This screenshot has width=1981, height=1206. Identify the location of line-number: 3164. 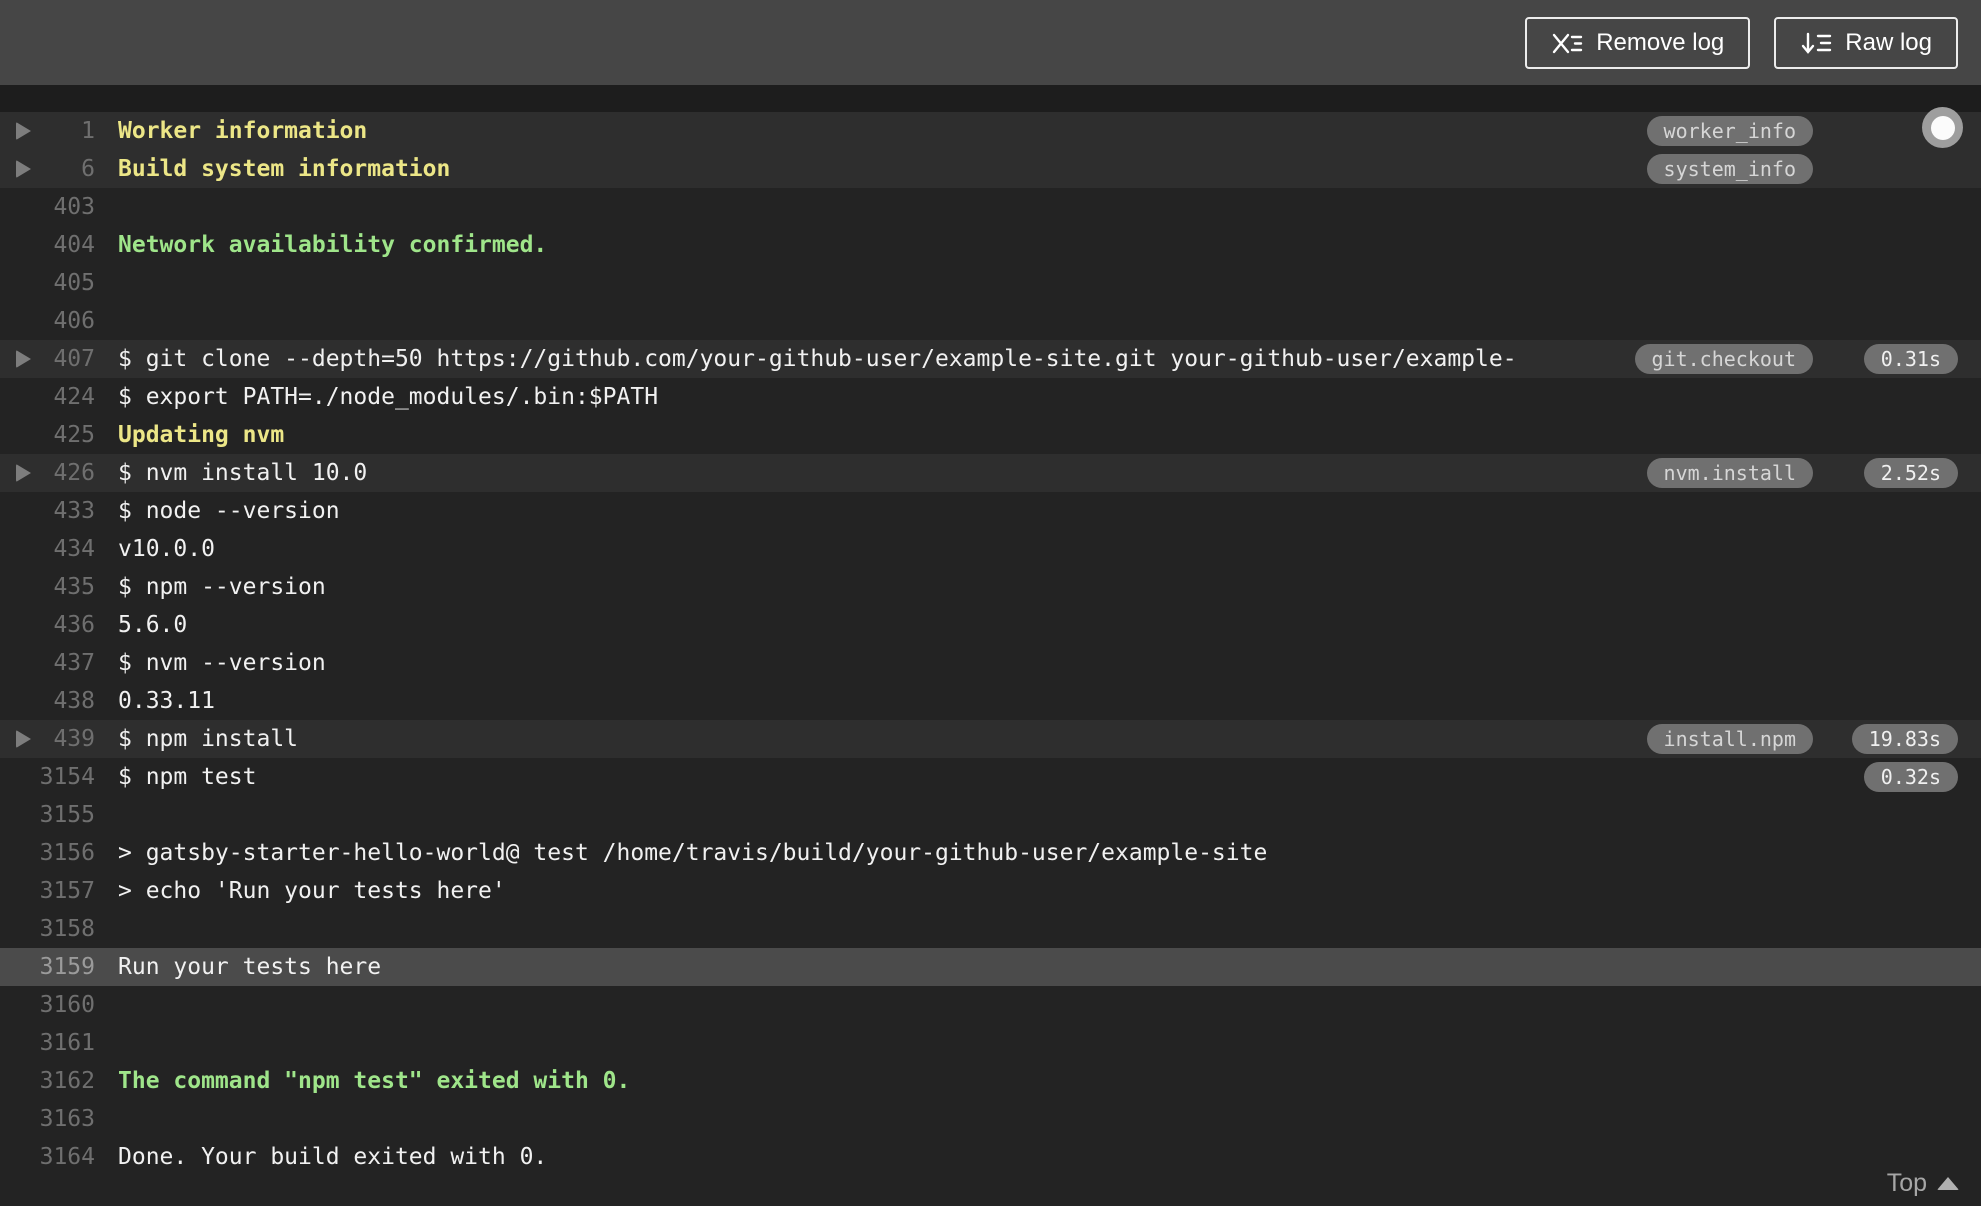
(47, 1157).